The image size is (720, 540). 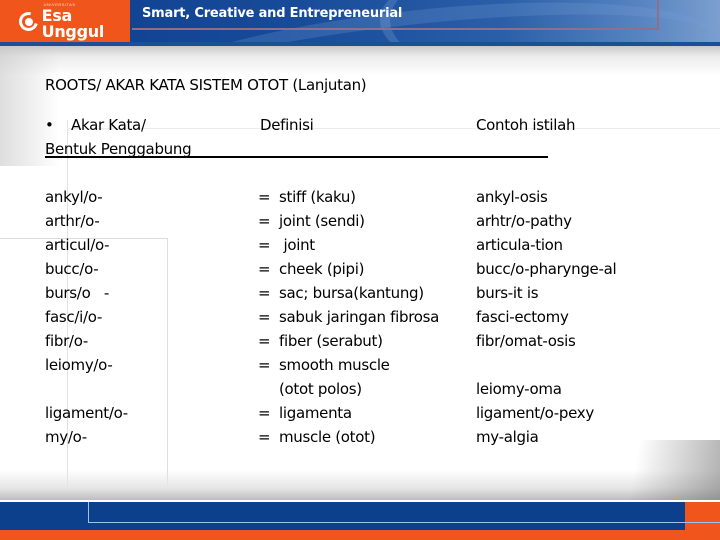 I want to click on example-term: burs-it is, so click(x=507, y=293).